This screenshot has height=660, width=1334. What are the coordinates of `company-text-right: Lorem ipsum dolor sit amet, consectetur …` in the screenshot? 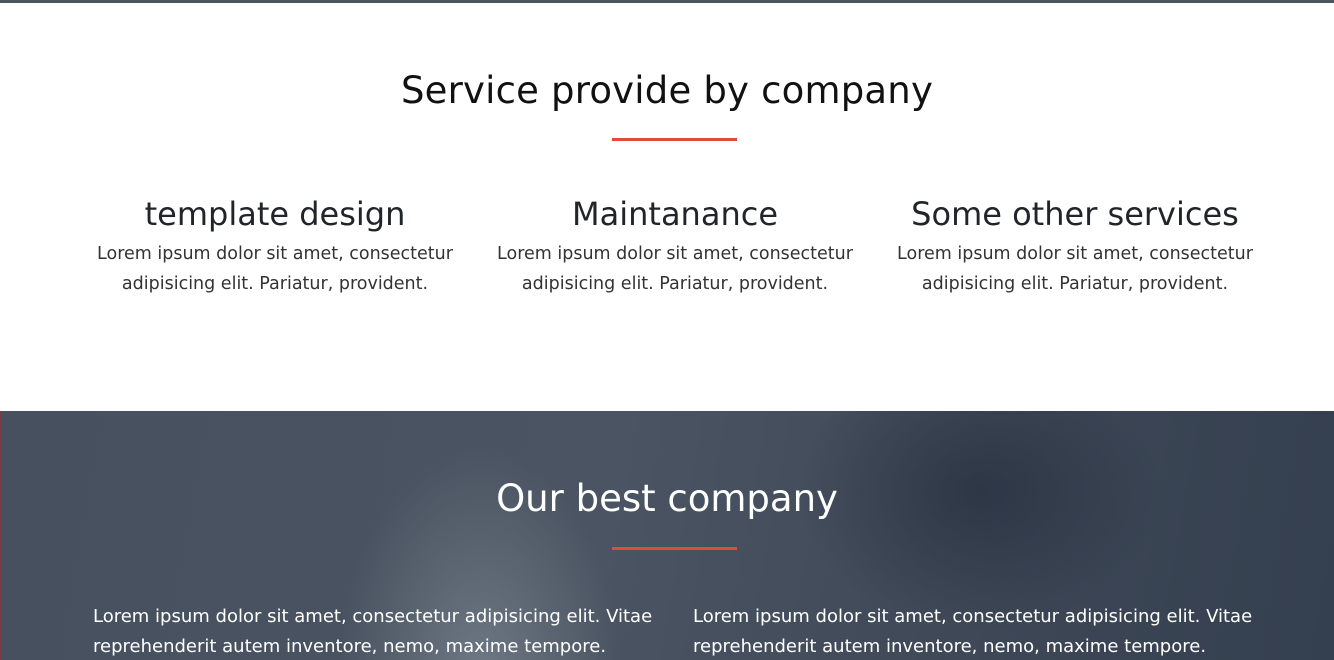 It's located at (973, 631).